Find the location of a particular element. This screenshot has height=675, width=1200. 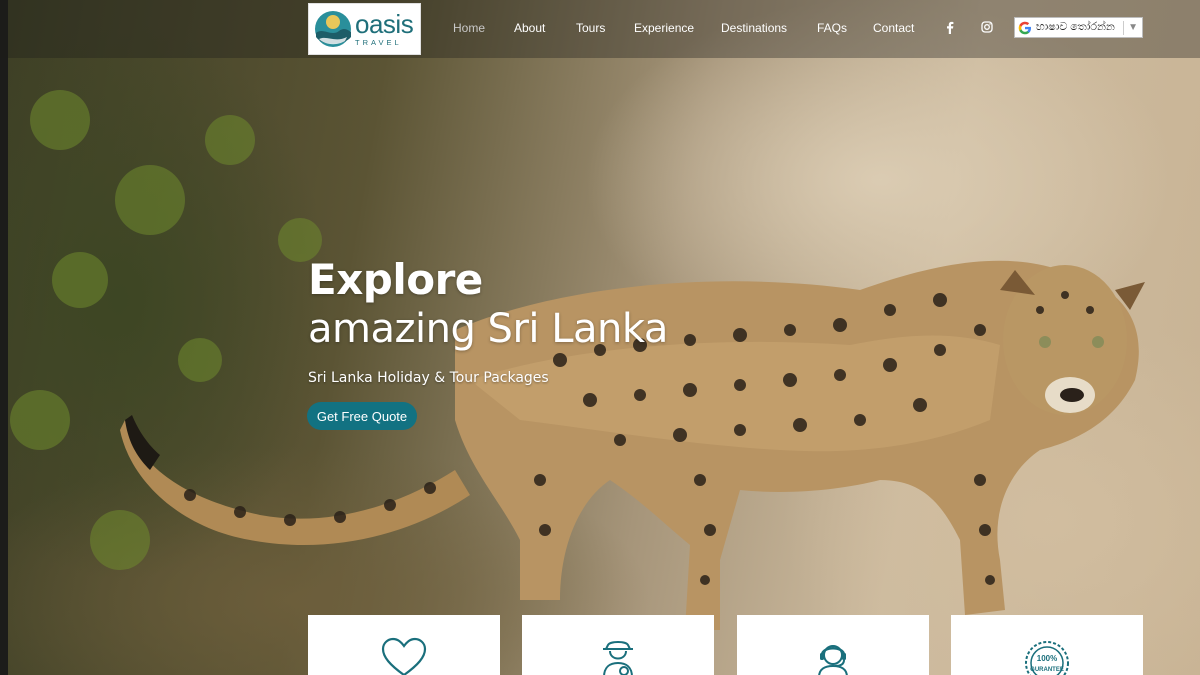

support-agent-icon is located at coordinates (833, 660).